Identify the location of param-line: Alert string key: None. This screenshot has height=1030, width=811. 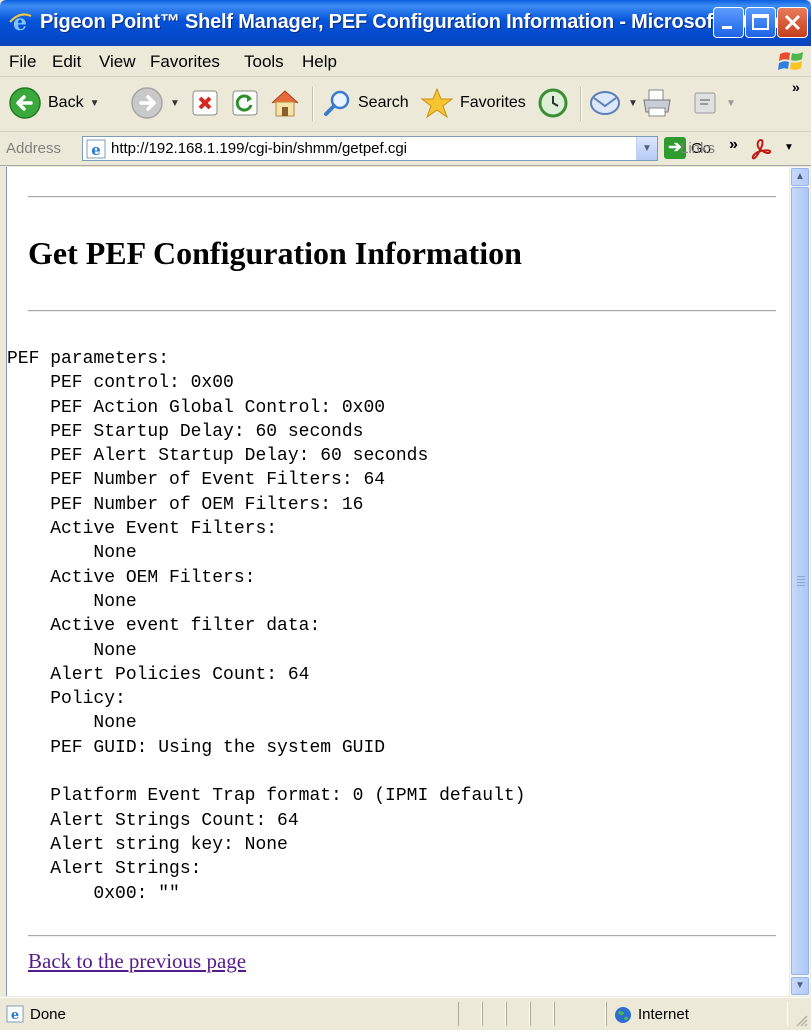
(169, 844).